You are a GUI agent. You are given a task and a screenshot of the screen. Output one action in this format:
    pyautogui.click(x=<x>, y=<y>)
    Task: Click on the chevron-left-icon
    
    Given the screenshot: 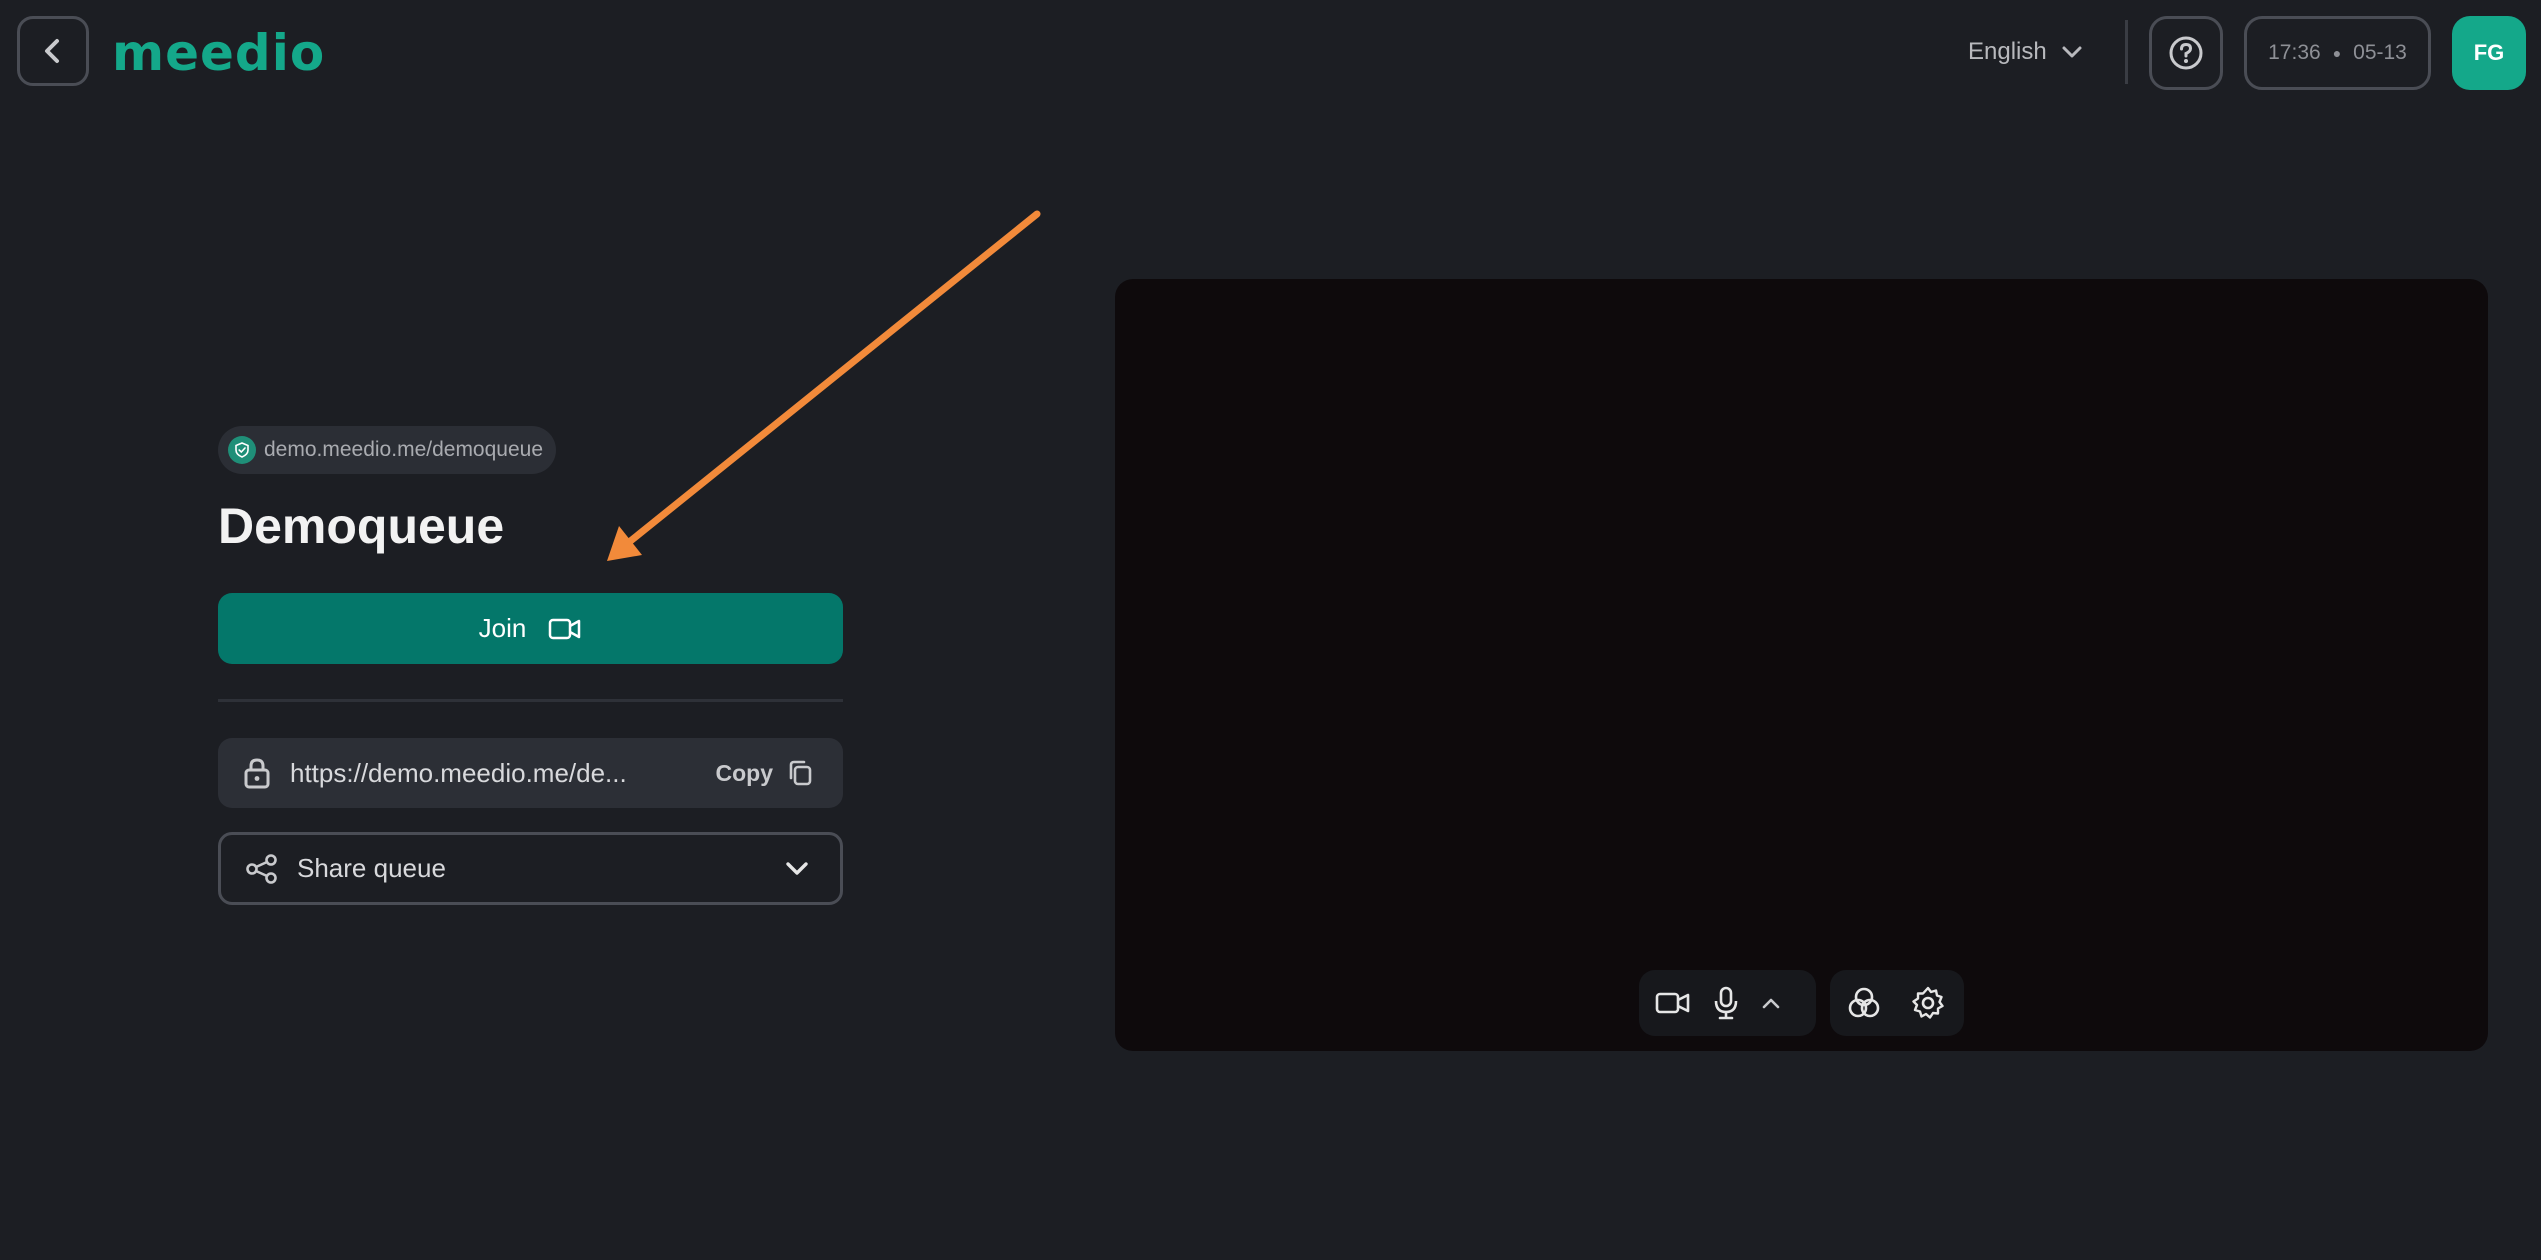 What is the action you would take?
    pyautogui.click(x=52, y=51)
    